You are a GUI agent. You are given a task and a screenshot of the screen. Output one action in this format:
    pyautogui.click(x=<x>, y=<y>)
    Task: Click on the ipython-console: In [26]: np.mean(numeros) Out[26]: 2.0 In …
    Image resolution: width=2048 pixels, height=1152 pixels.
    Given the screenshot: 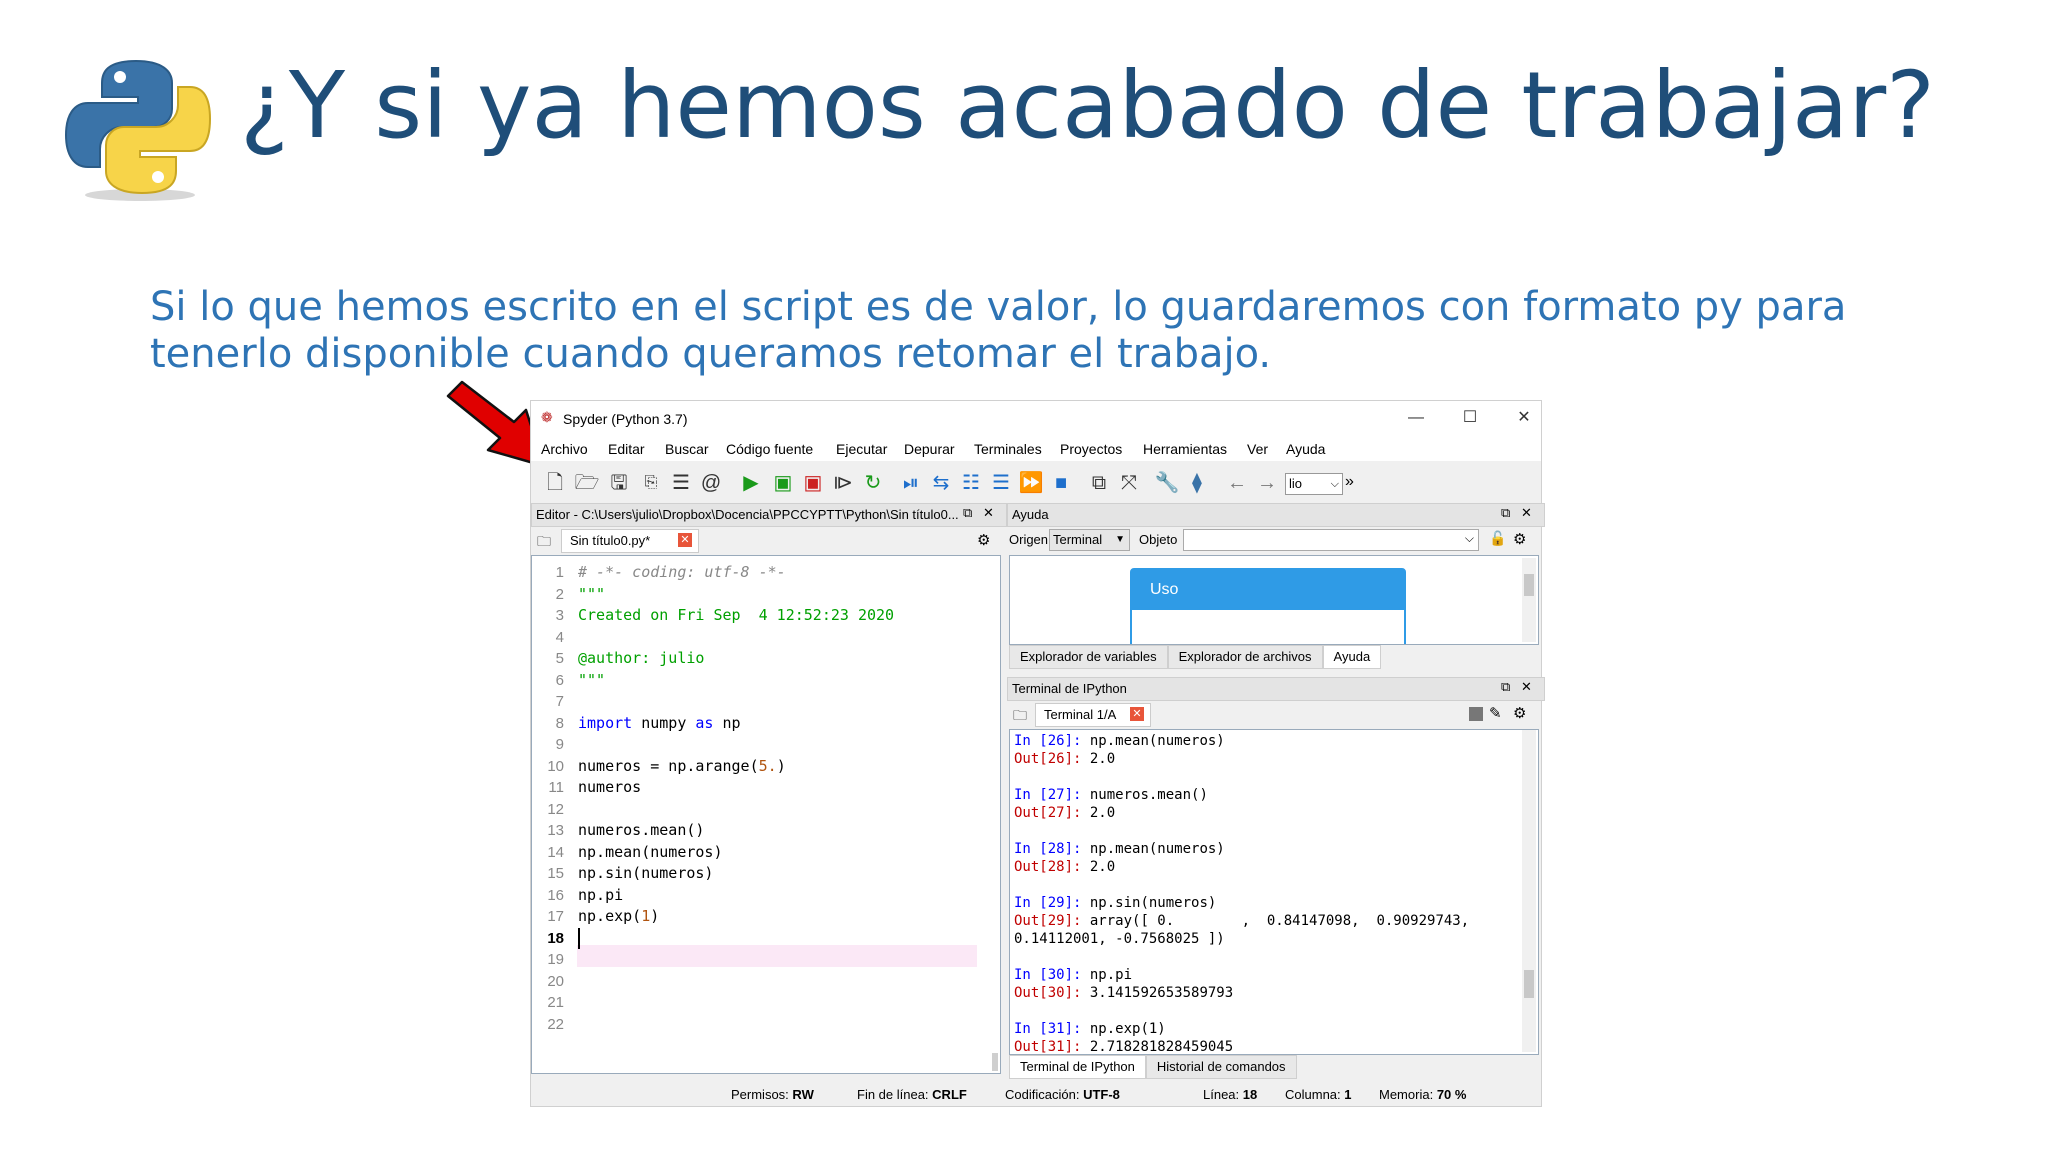 What is the action you would take?
    pyautogui.click(x=1274, y=892)
    